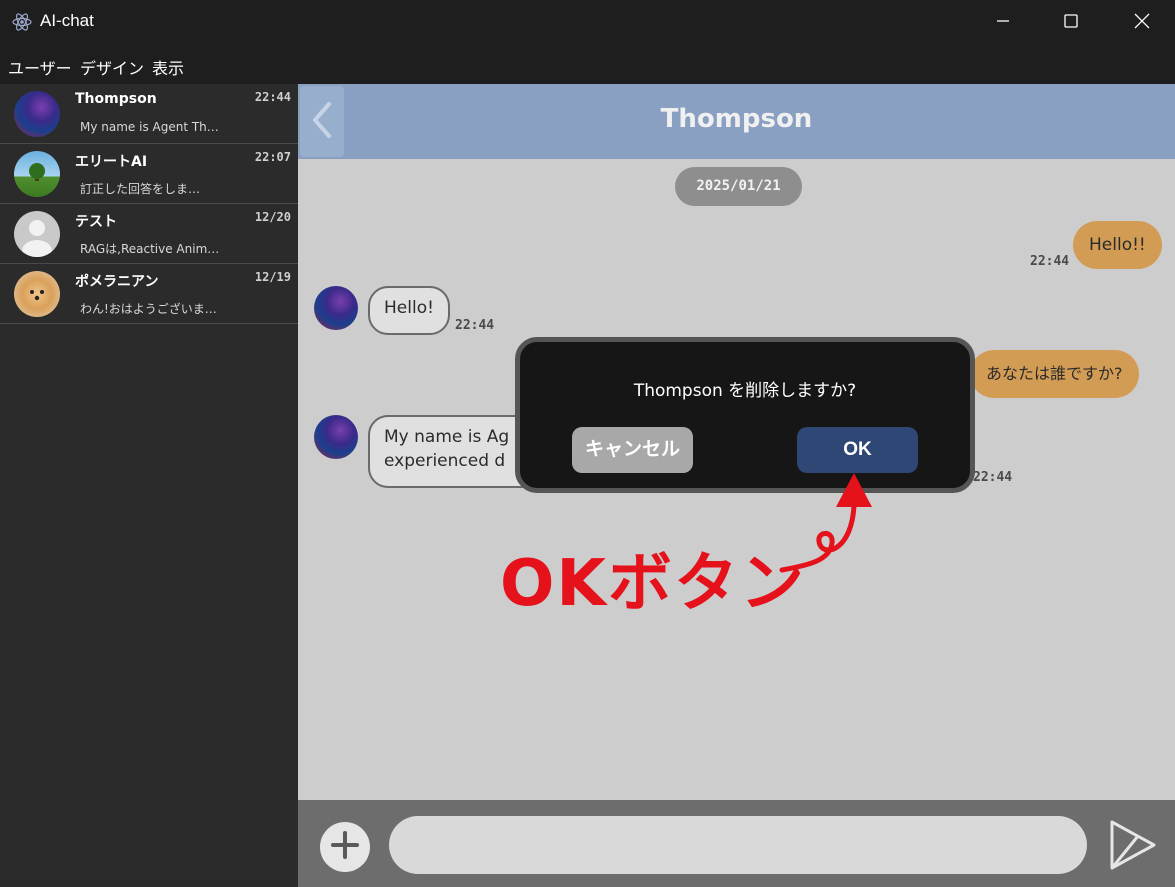  I want to click on minimize-button, so click(1003, 23).